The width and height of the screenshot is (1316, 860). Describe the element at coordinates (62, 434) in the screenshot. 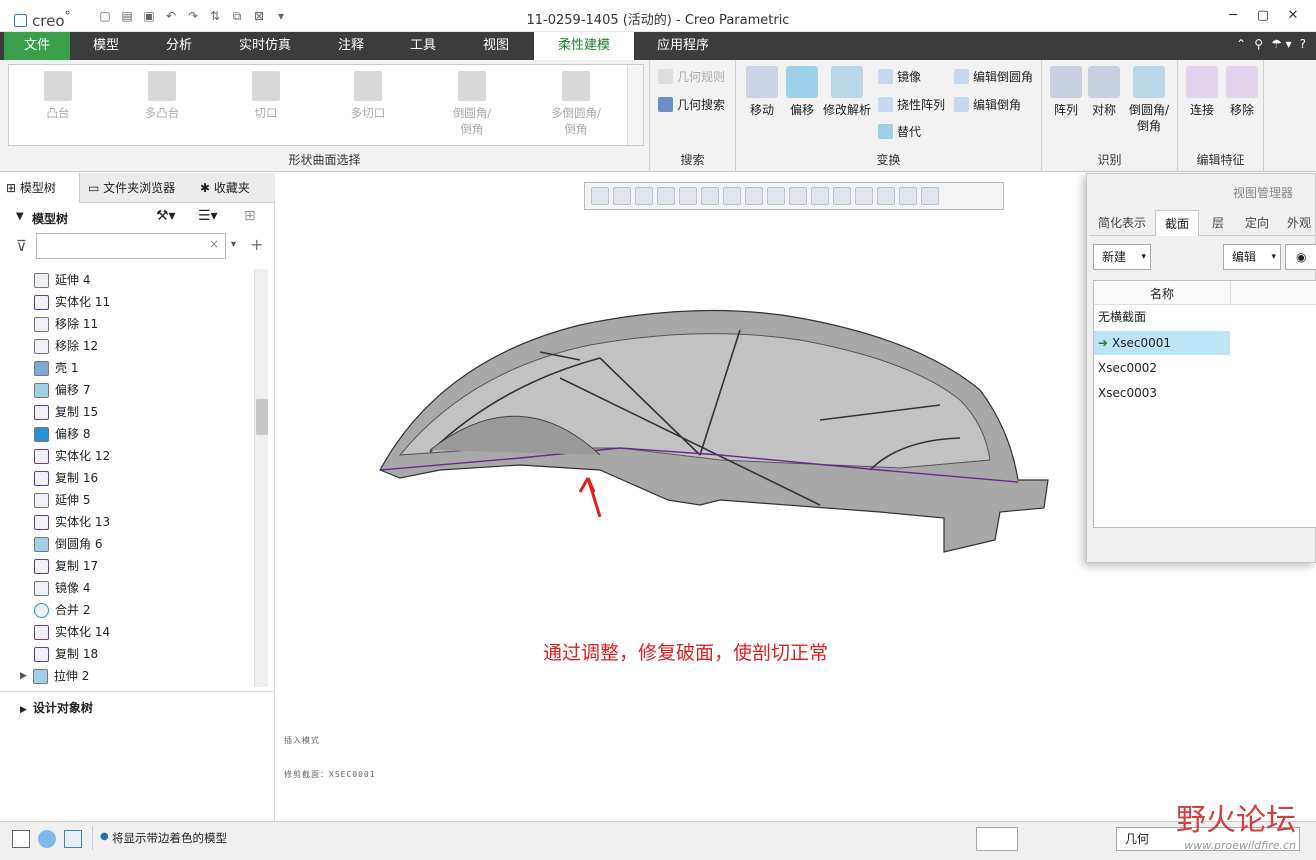

I see `tree-item: 偏移 8` at that location.